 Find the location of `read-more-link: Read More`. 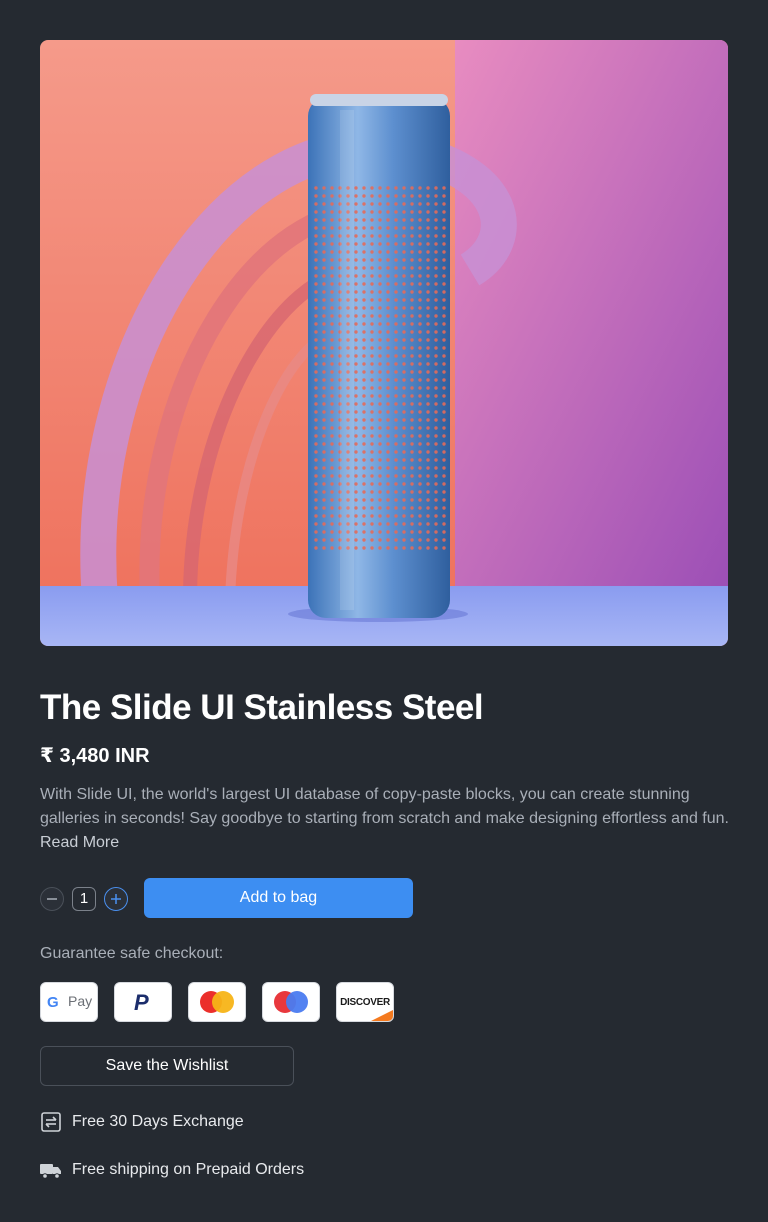

read-more-link: Read More is located at coordinates (79, 842).